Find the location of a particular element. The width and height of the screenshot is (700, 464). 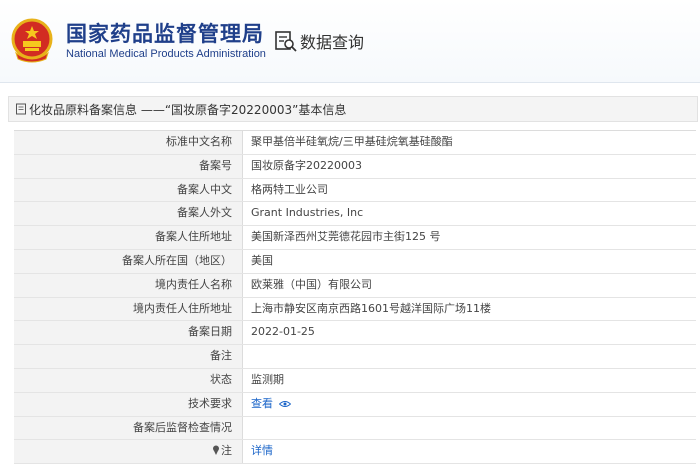

table-row: 备案人住所地址 美国新泽西州艾莞德花园市主街125 号 is located at coordinates (355, 238).